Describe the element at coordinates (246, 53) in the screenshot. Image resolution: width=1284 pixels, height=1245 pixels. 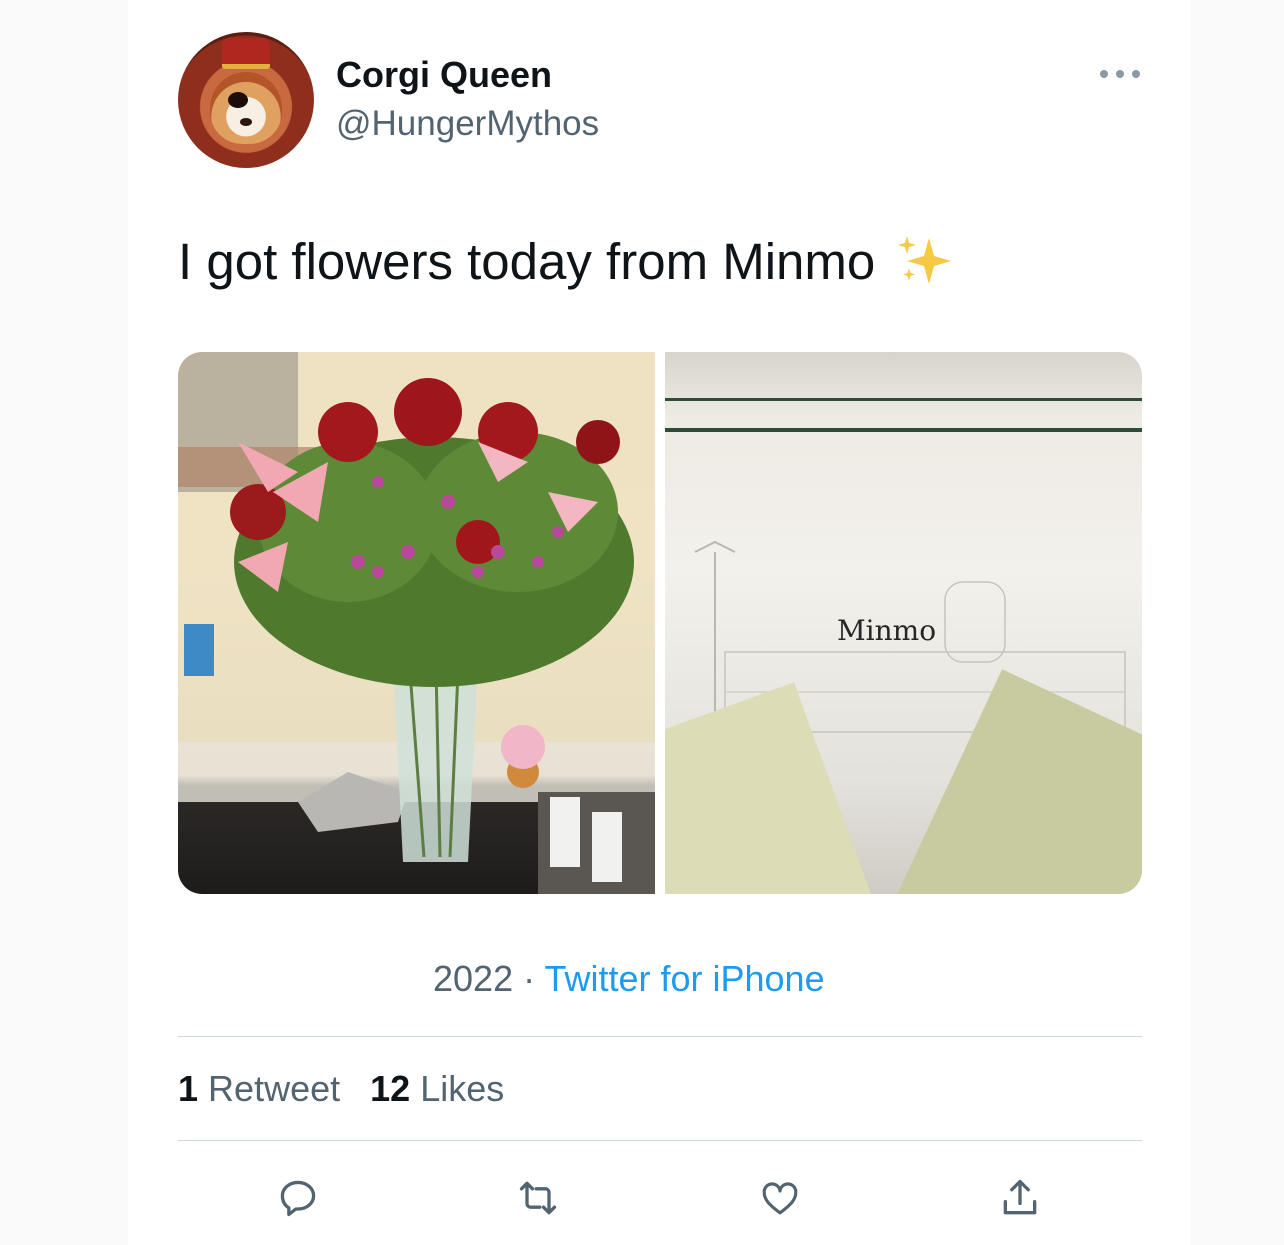
I see `crown-decoration` at that location.